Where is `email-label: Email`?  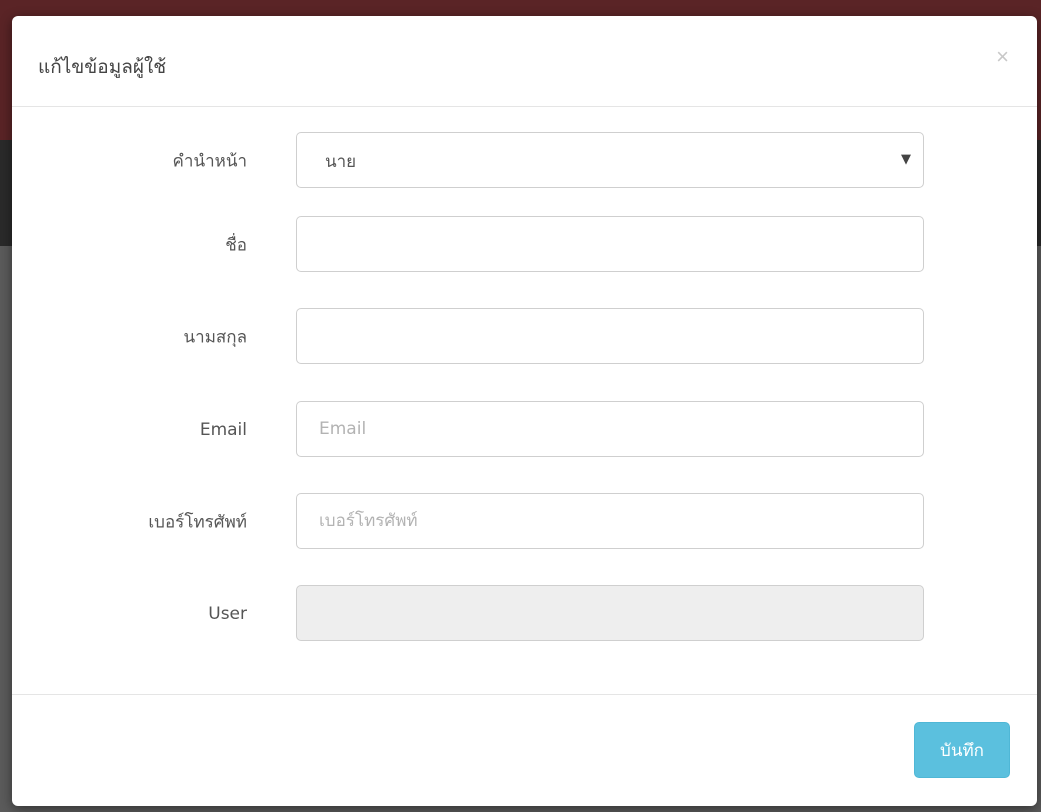
email-label: Email is located at coordinates (223, 430).